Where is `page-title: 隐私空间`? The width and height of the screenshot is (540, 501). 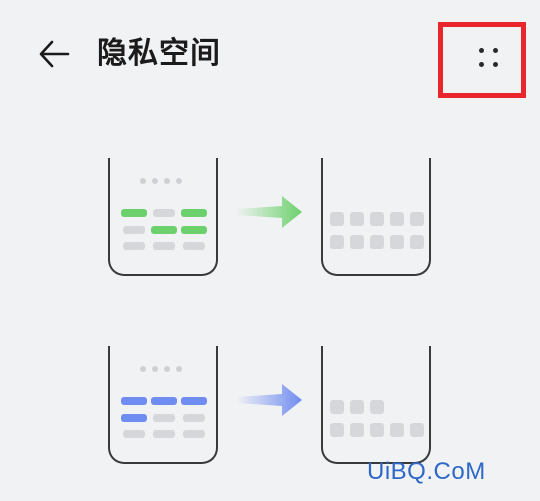
page-title: 隐私空间 is located at coordinates (159, 53).